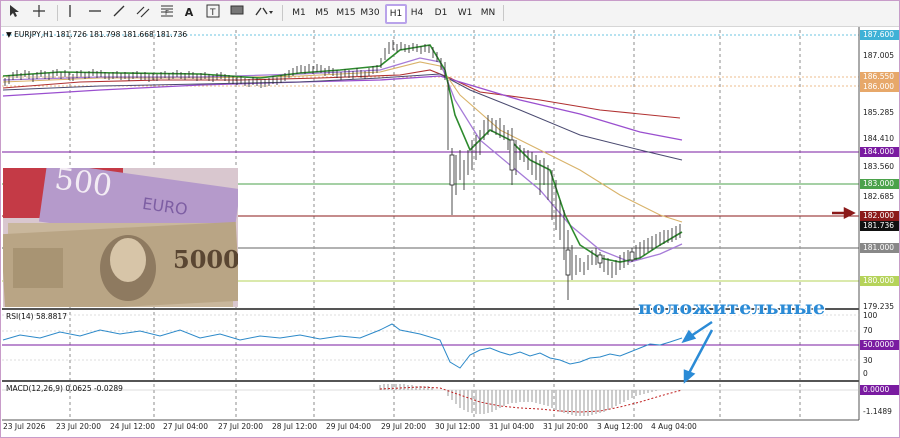 This screenshot has width=900, height=438. Describe the element at coordinates (441, 13) in the screenshot. I see `timeframe-d1: D1` at that location.